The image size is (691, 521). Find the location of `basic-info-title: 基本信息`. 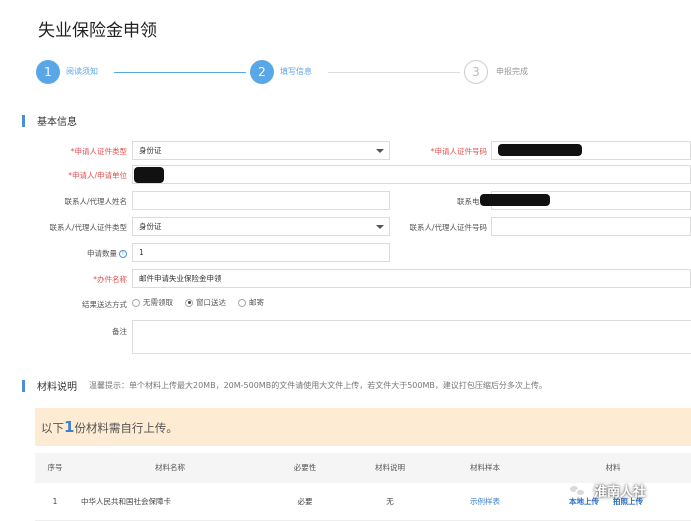

basic-info-title: 基本信息 is located at coordinates (57, 122).